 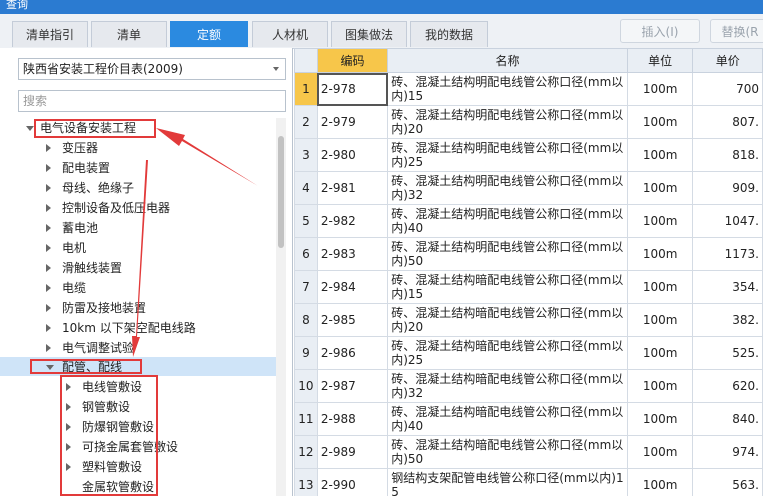 What do you see at coordinates (507, 122) in the screenshot?
I see `name-cell: 砖、混凝土结构明配电线管公称口径(mm以内)20` at bounding box center [507, 122].